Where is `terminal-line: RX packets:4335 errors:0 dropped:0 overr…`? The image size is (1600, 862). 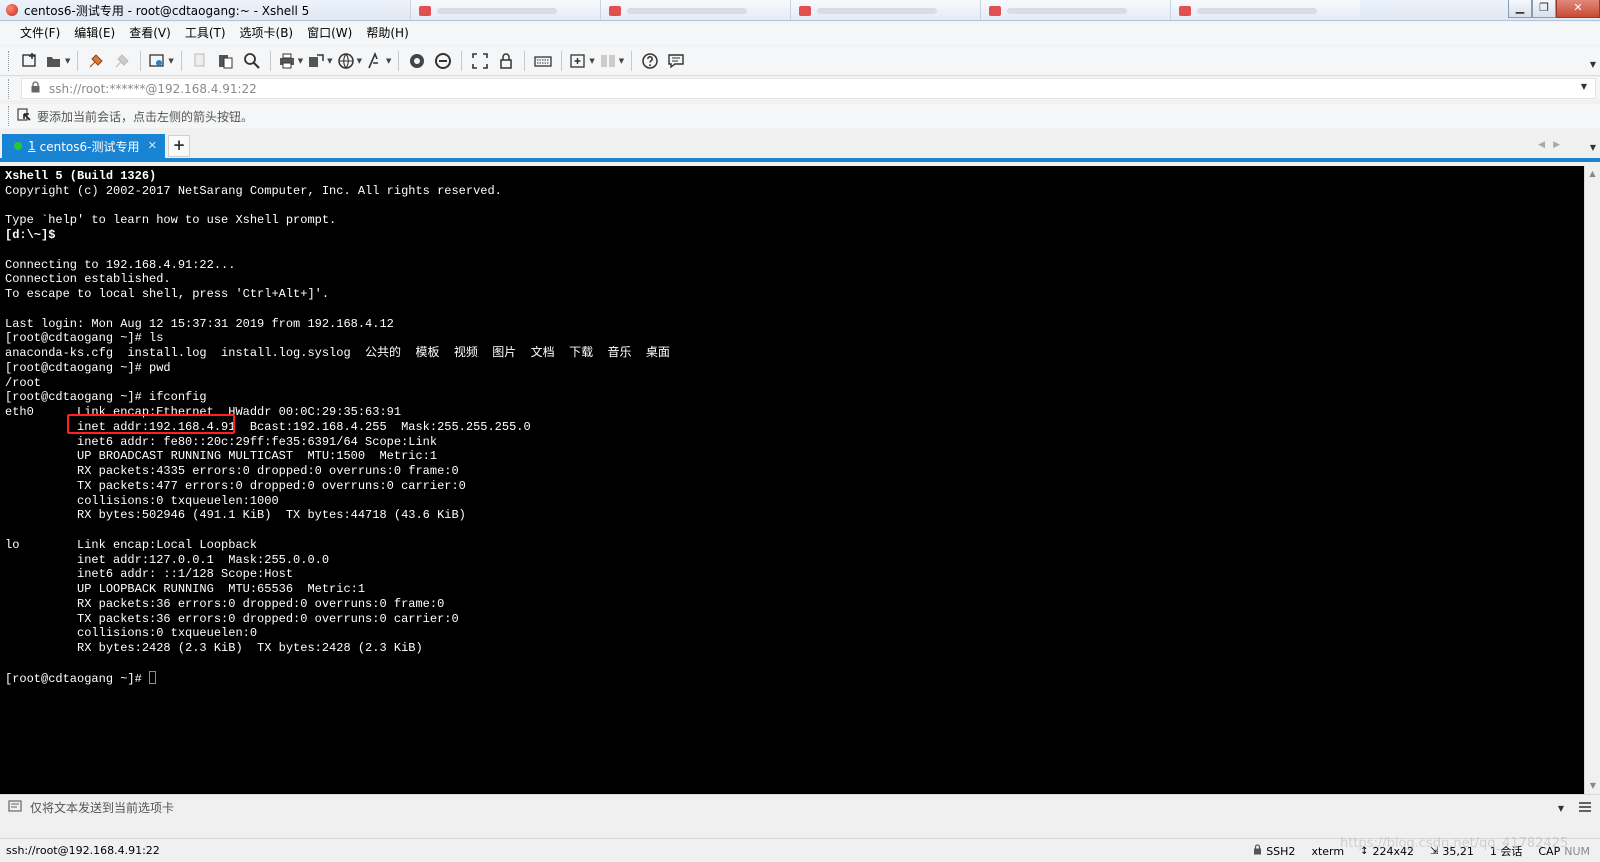
terminal-line: RX packets:4335 errors:0 dropped:0 overr… is located at coordinates (232, 471).